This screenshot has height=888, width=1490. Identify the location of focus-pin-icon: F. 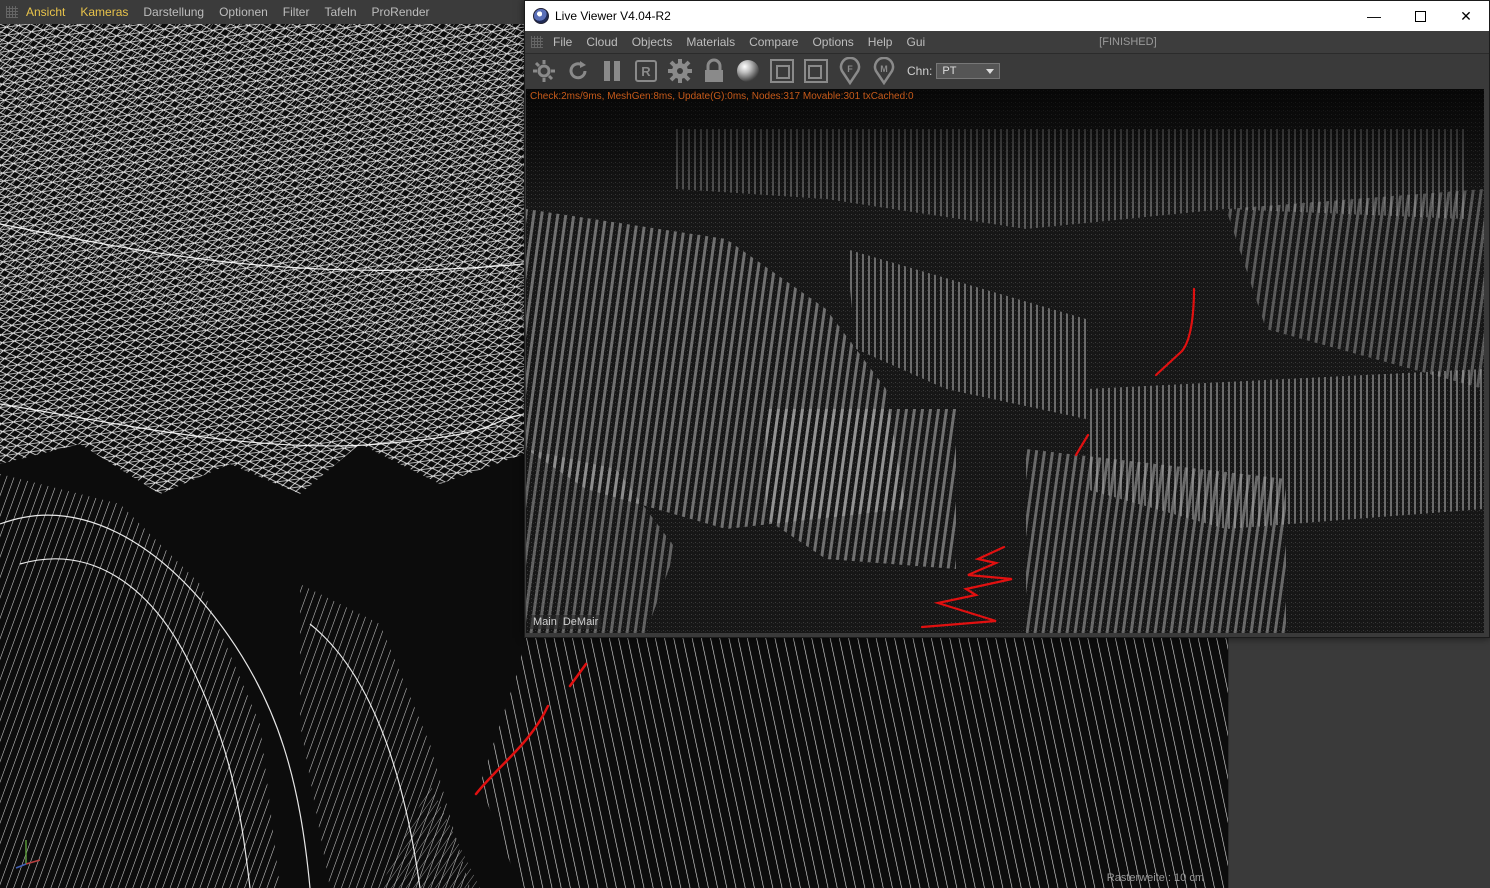
(850, 71).